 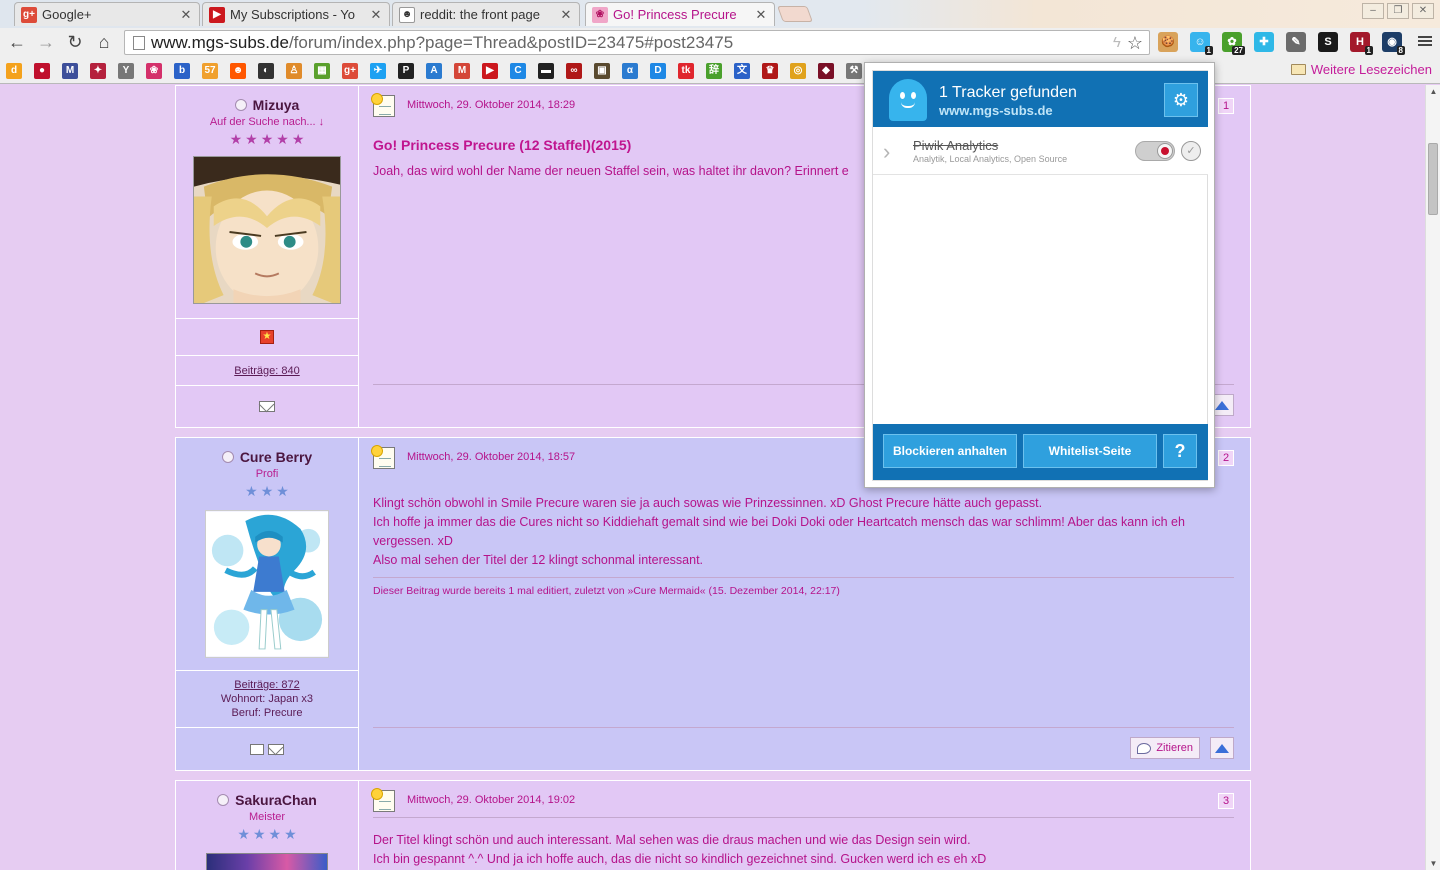 What do you see at coordinates (1201, 43) in the screenshot?
I see `ghostery-icon: ☺ 1` at bounding box center [1201, 43].